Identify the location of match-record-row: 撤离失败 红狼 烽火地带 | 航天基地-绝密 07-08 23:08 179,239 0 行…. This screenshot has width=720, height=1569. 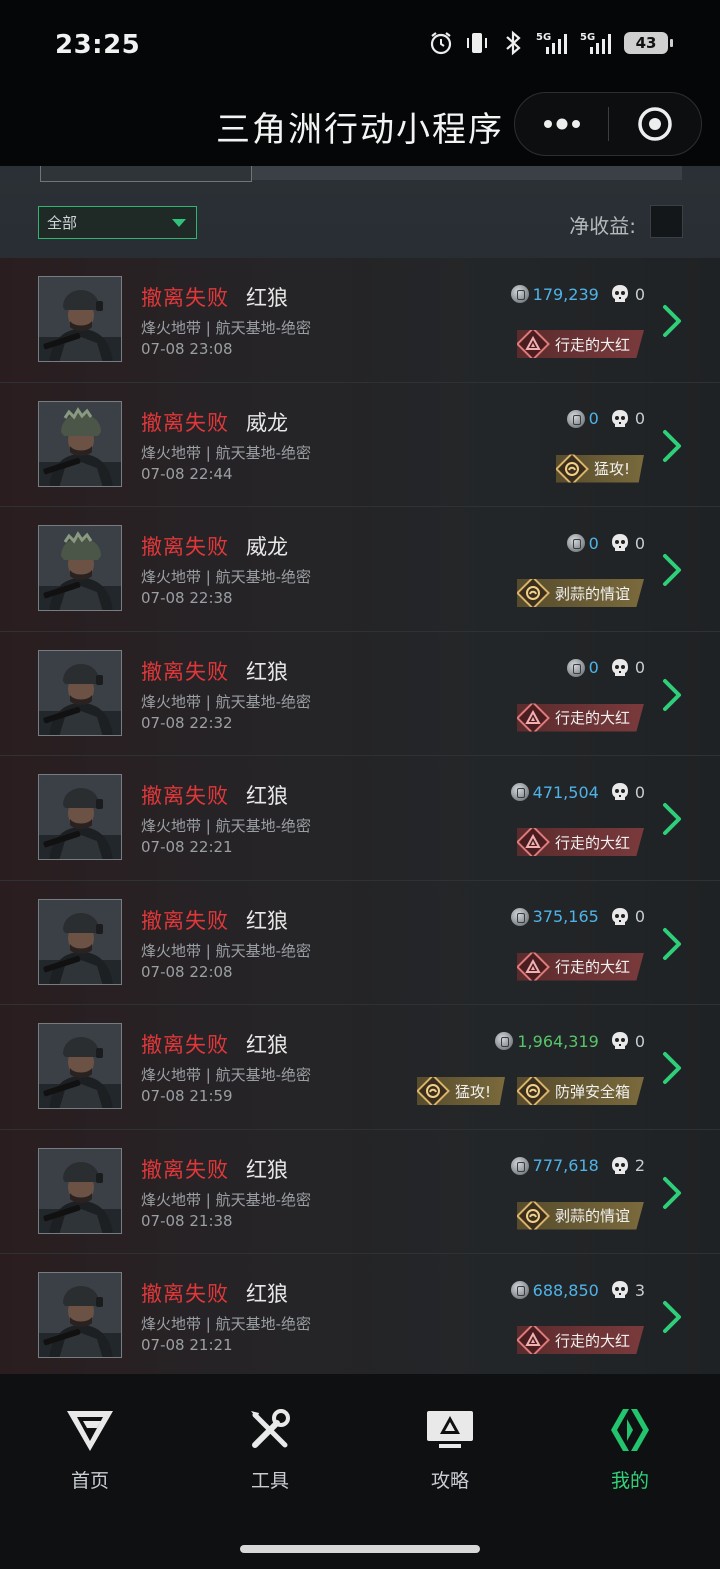
(360, 320).